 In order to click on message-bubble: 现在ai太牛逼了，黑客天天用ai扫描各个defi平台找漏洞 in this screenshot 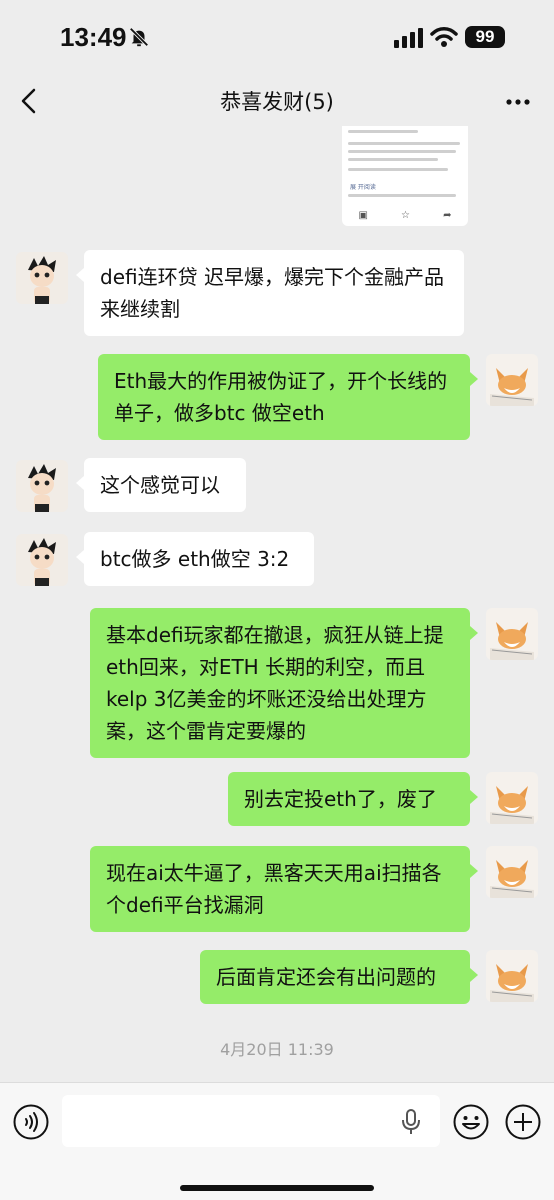, I will do `click(284, 889)`.